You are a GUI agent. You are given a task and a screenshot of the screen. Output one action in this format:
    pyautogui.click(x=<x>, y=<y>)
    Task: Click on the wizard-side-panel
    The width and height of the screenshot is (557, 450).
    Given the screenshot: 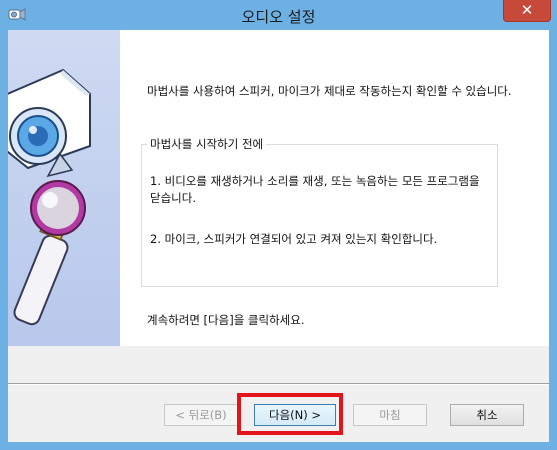 What is the action you would take?
    pyautogui.click(x=64, y=188)
    